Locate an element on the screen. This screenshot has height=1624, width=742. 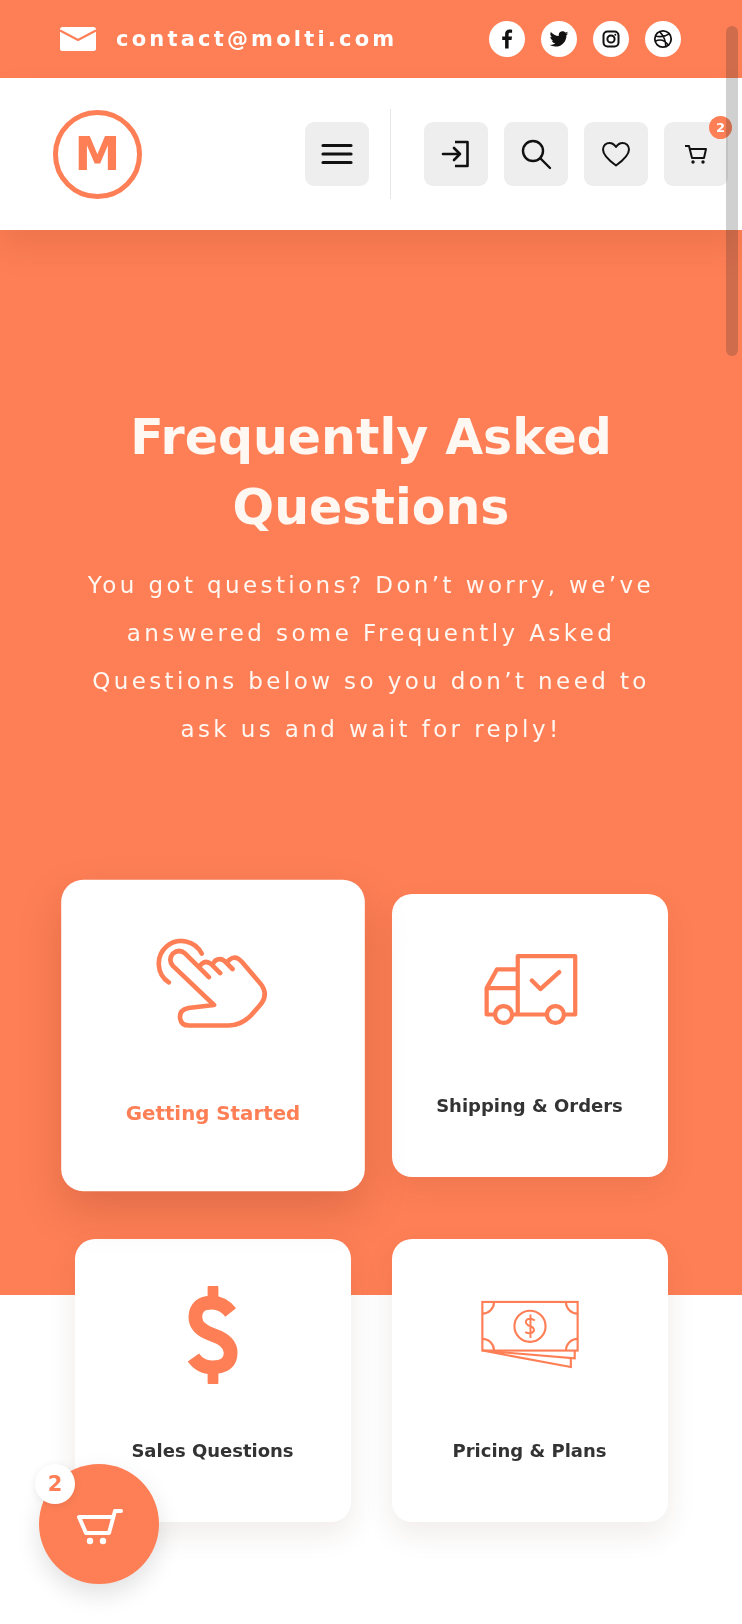
facebook-icon is located at coordinates (507, 39).